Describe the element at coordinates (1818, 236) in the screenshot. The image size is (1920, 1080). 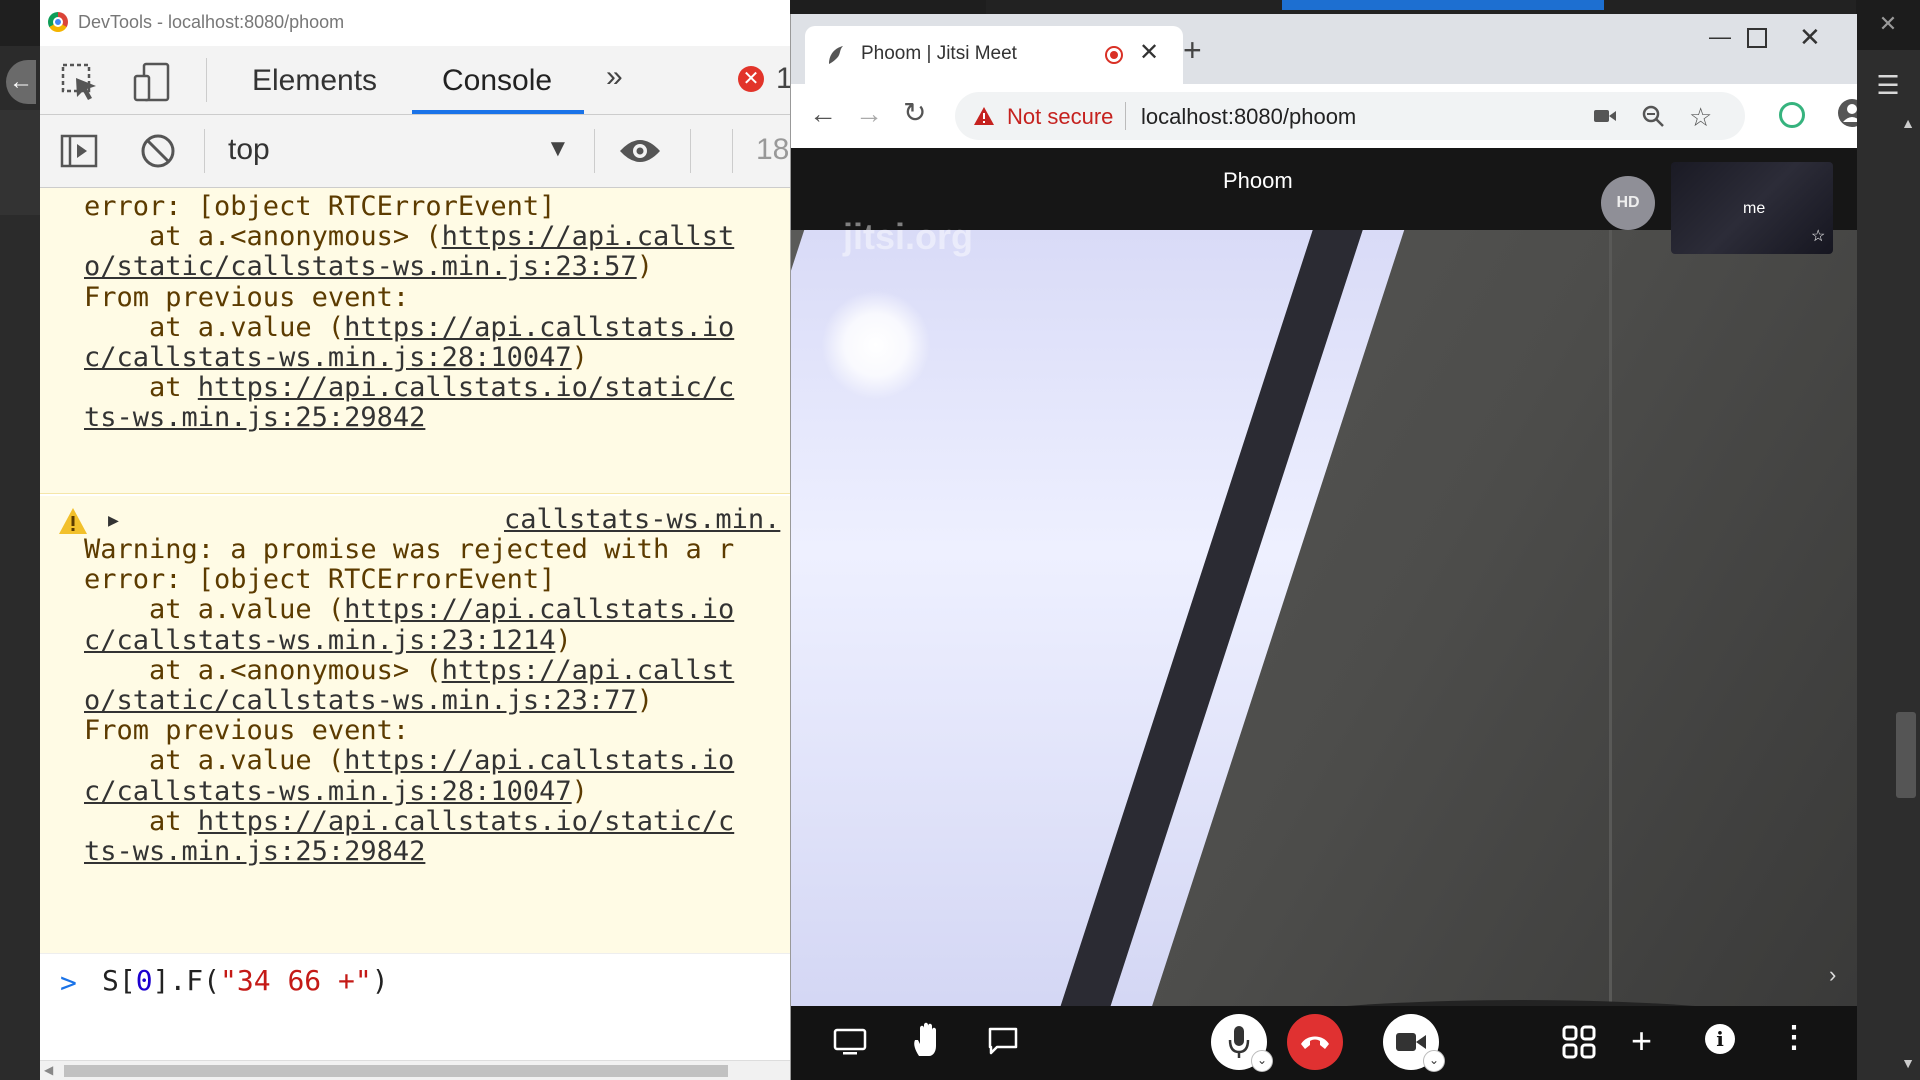
I see `moderator-star-icon: ☆` at that location.